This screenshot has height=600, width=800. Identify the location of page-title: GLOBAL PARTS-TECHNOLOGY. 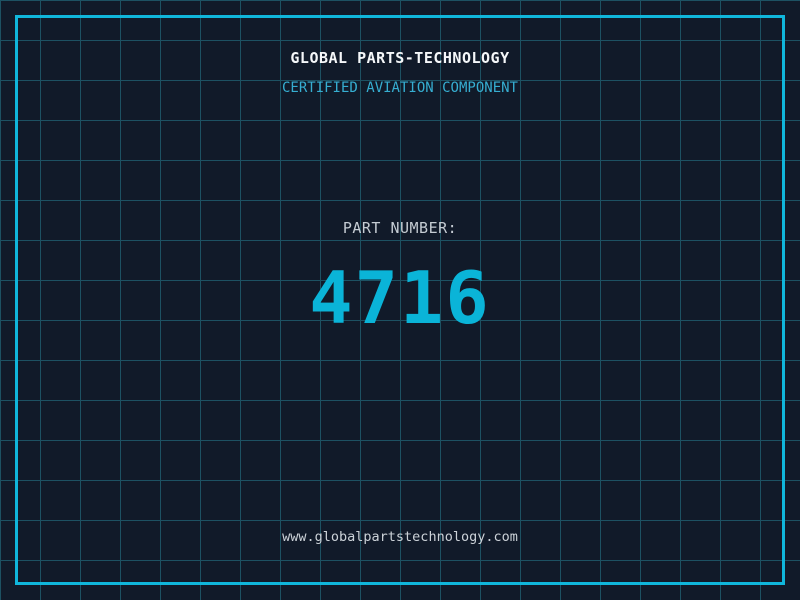
(400, 58).